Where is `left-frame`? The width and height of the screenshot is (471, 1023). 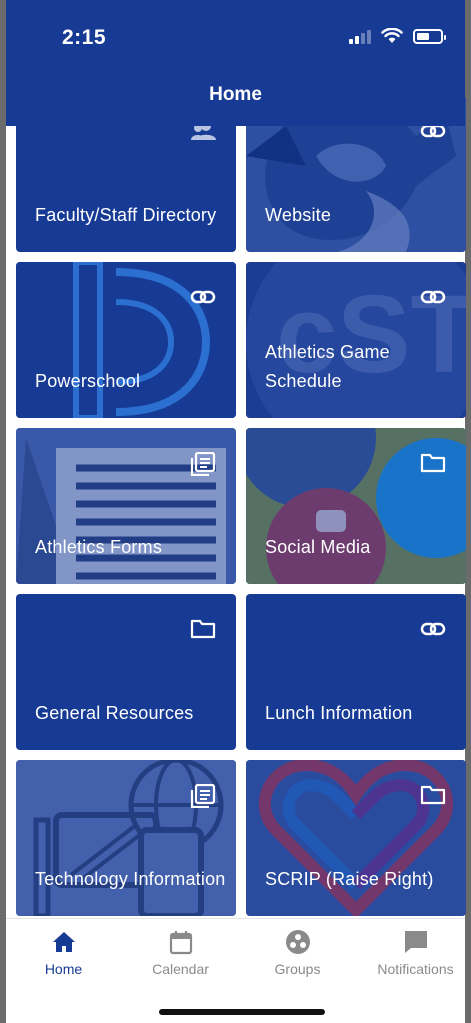
left-frame is located at coordinates (3, 511).